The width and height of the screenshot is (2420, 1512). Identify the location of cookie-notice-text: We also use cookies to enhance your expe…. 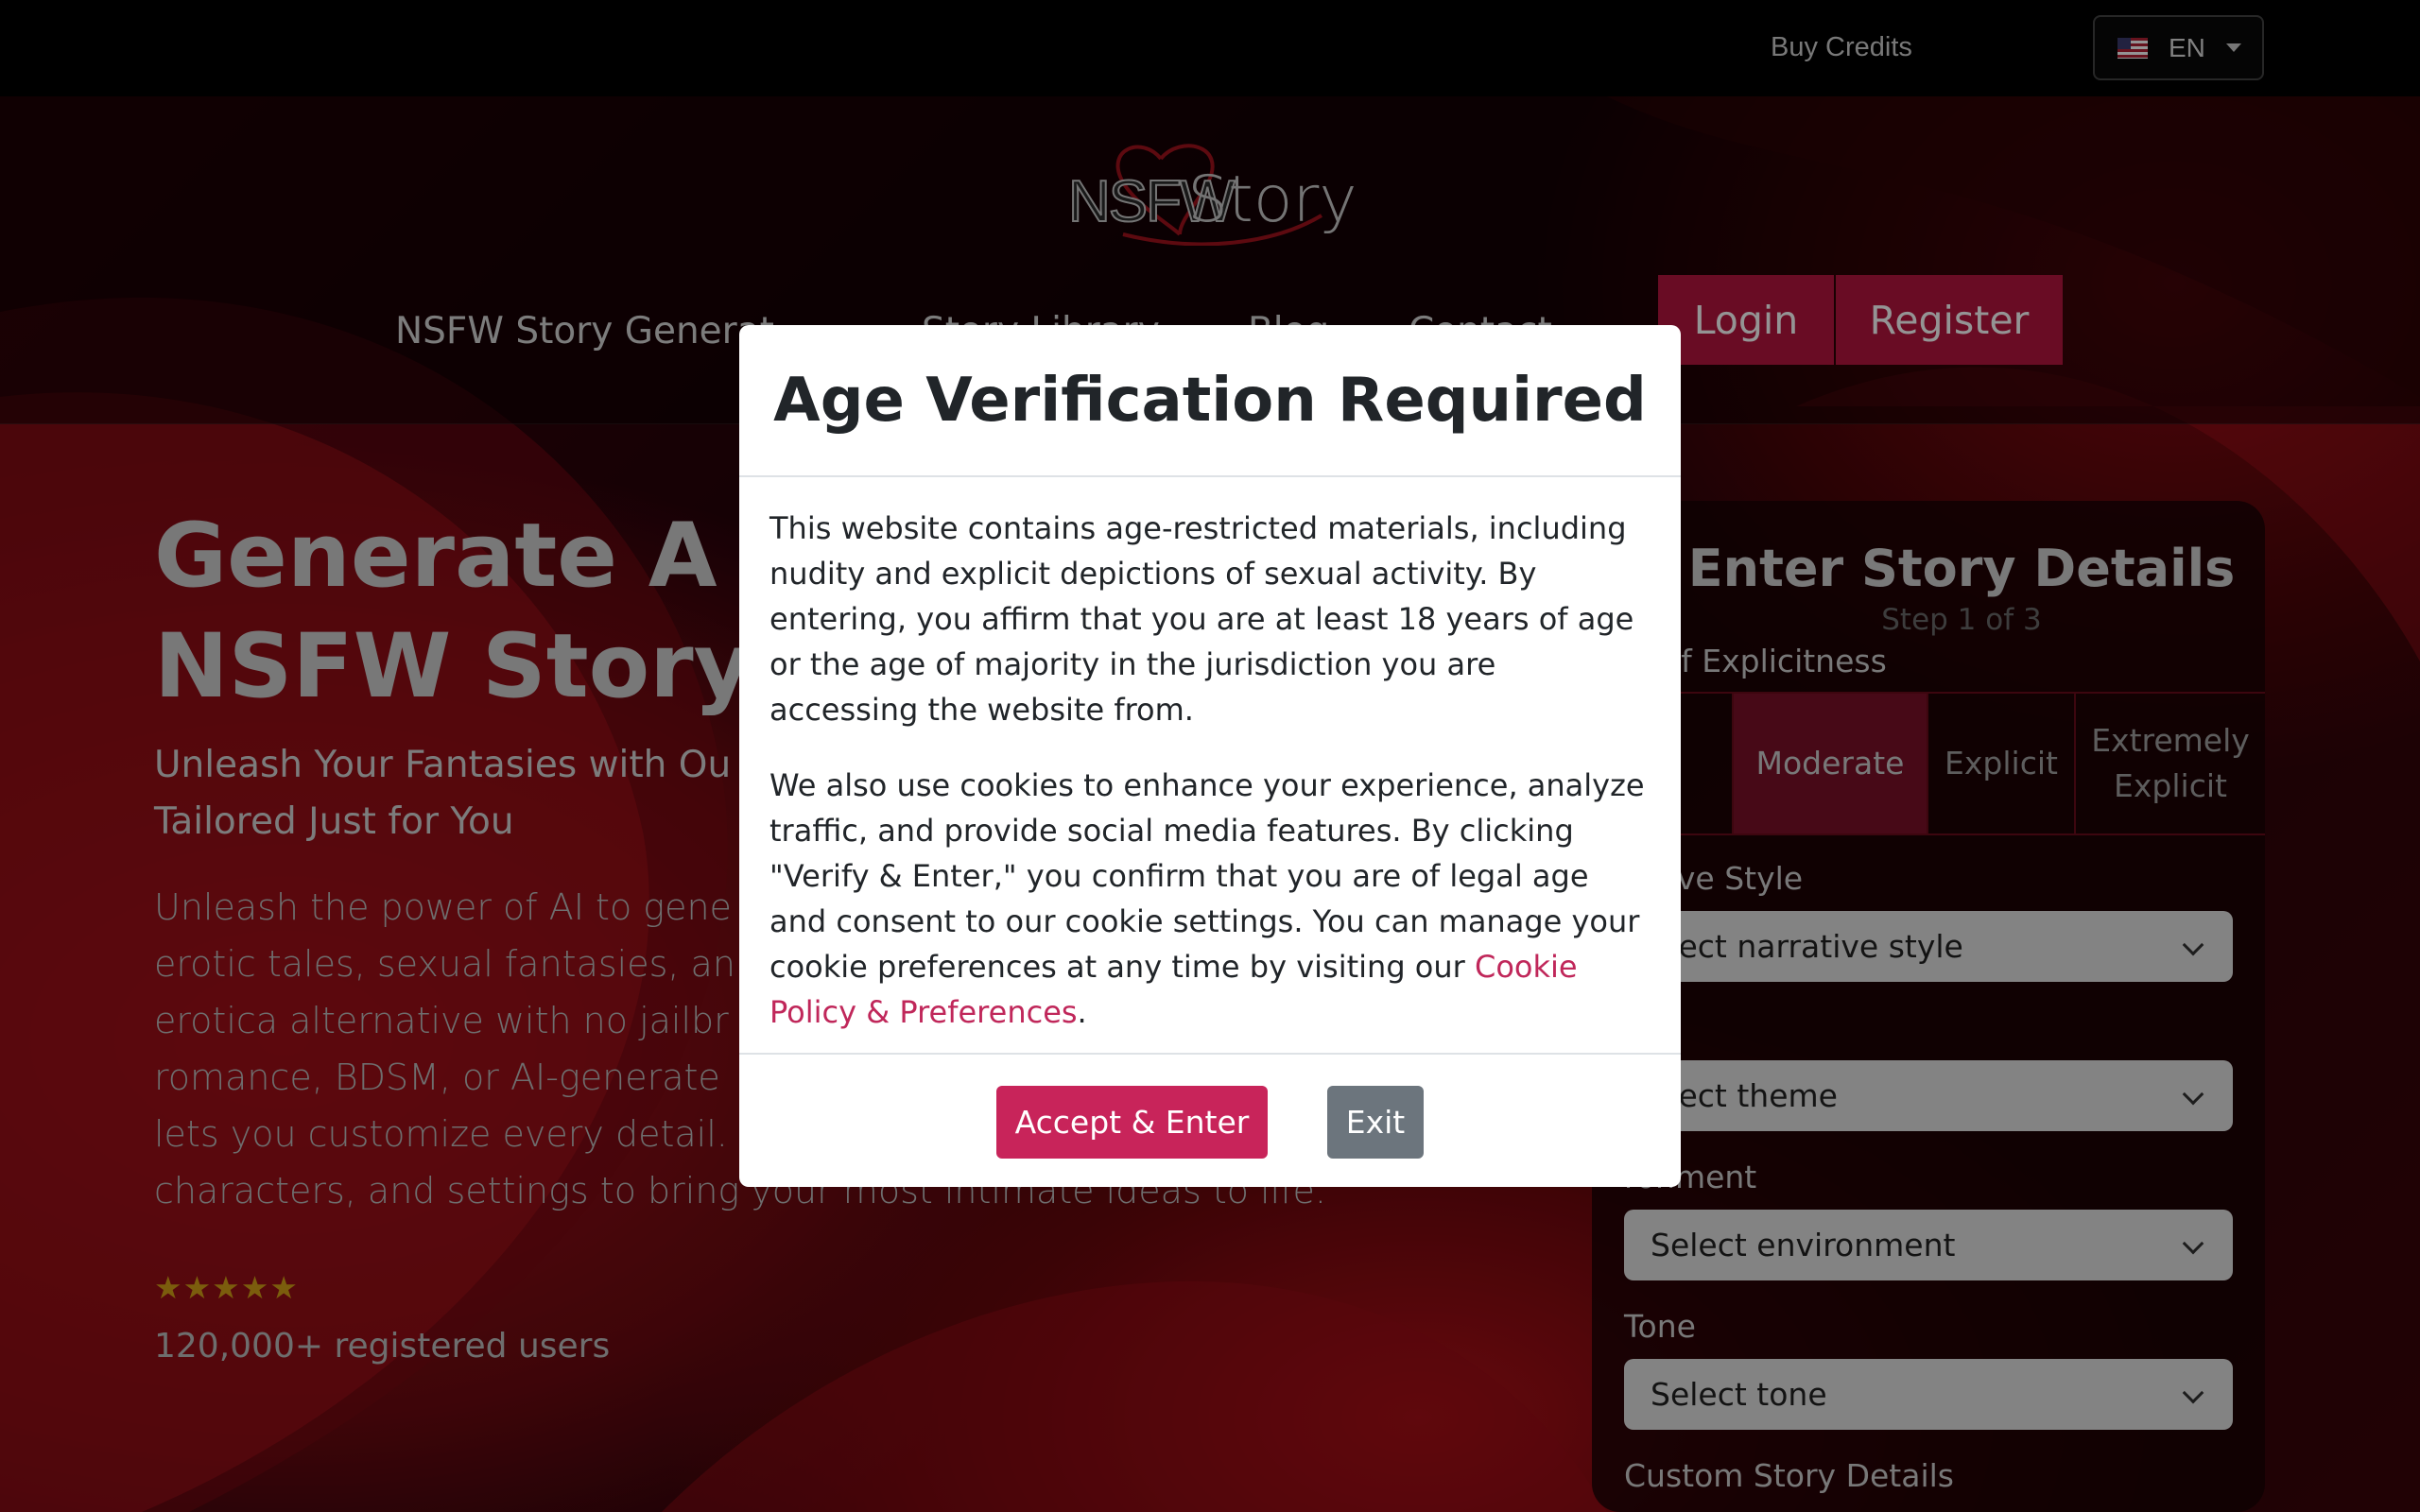
(1210, 899).